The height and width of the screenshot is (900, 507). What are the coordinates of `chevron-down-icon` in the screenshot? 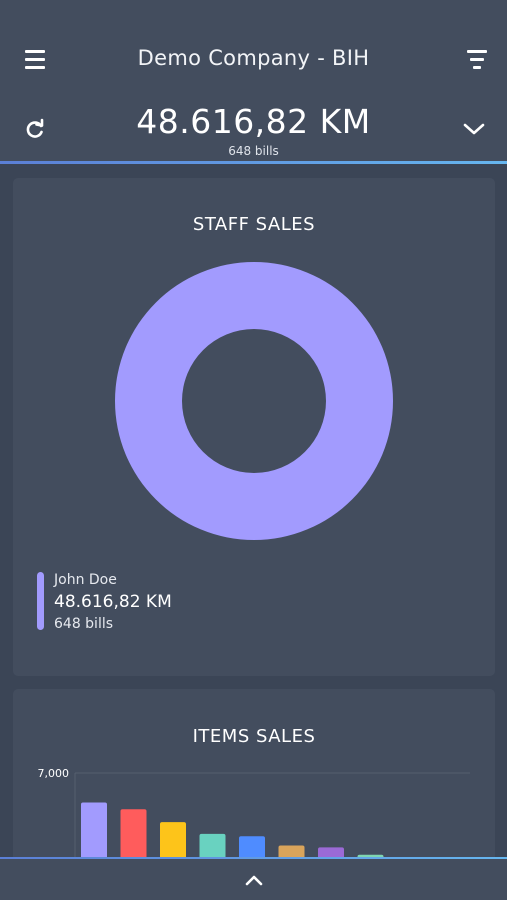 It's located at (474, 129).